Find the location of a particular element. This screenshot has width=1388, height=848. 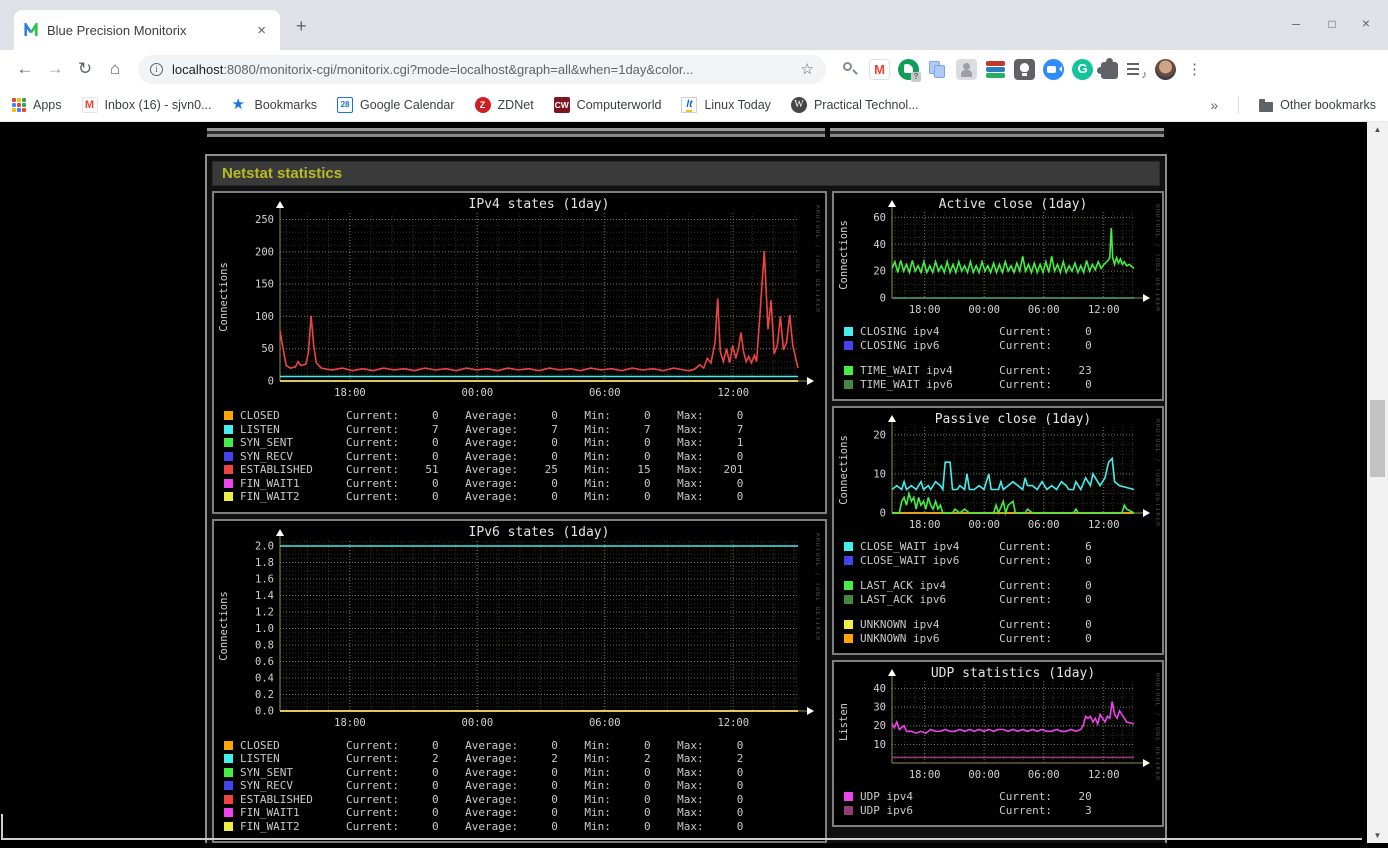

svg-text: 0.6 is located at coordinates (264, 661).